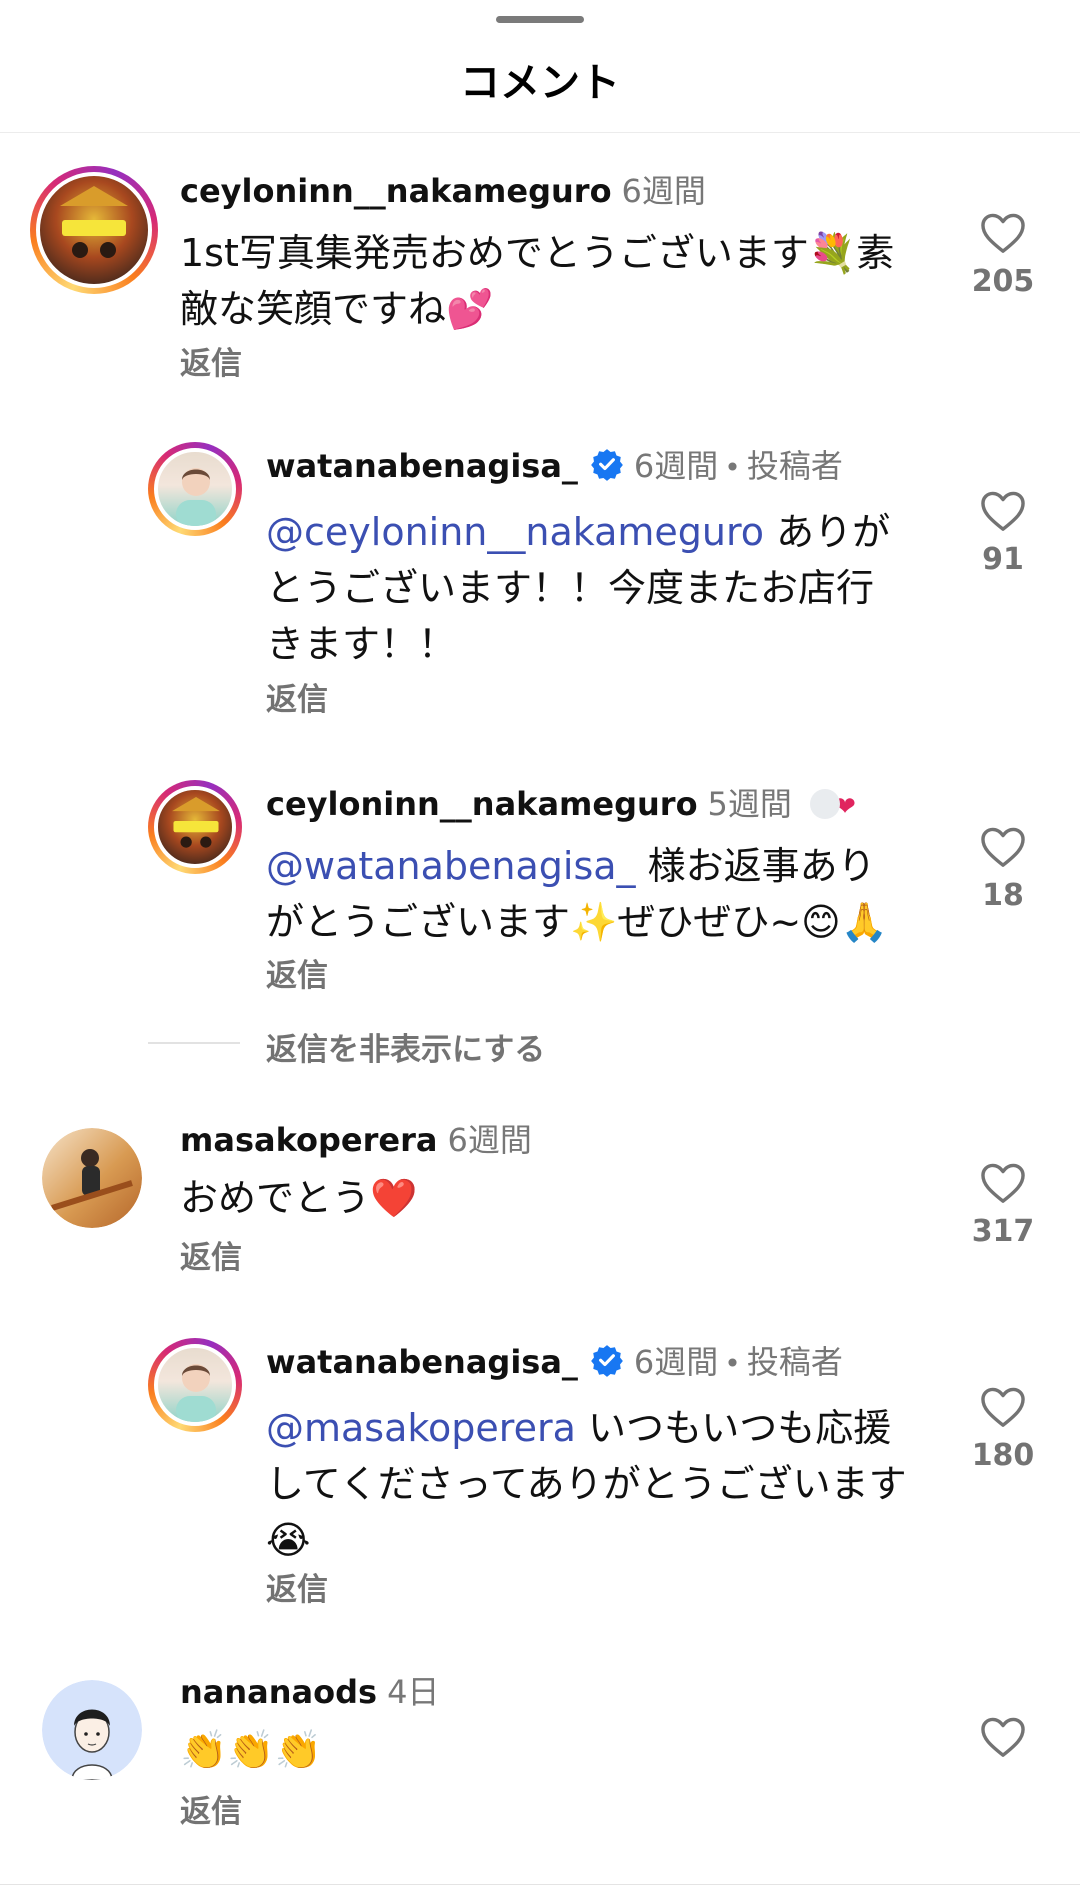 Image resolution: width=1080 pixels, height=1895 pixels. Describe the element at coordinates (586, 1484) in the screenshot. I see `reply-text: @masakoperera いつもいつも応援してくださってありがとうございます😭` at that location.